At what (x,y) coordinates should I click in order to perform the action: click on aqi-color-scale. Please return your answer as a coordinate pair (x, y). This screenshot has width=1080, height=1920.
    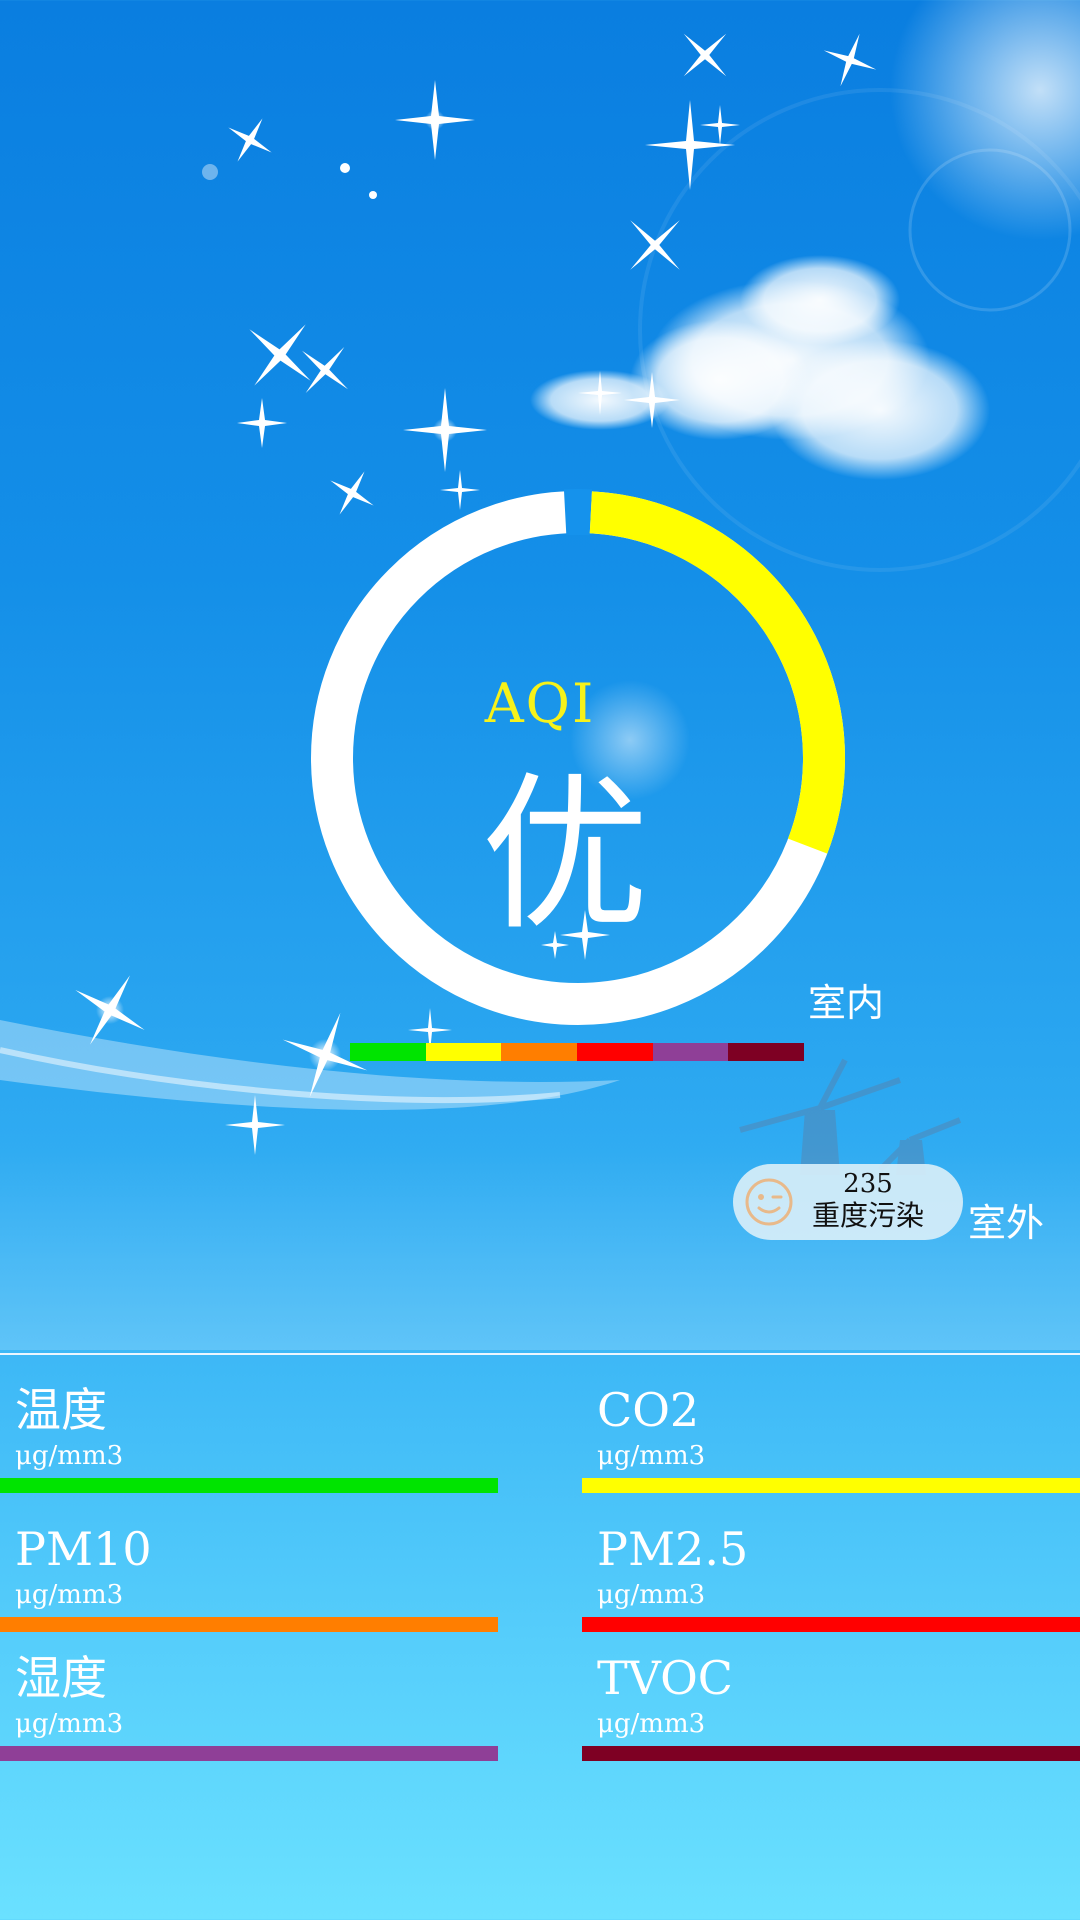
    Looking at the image, I should click on (577, 1052).